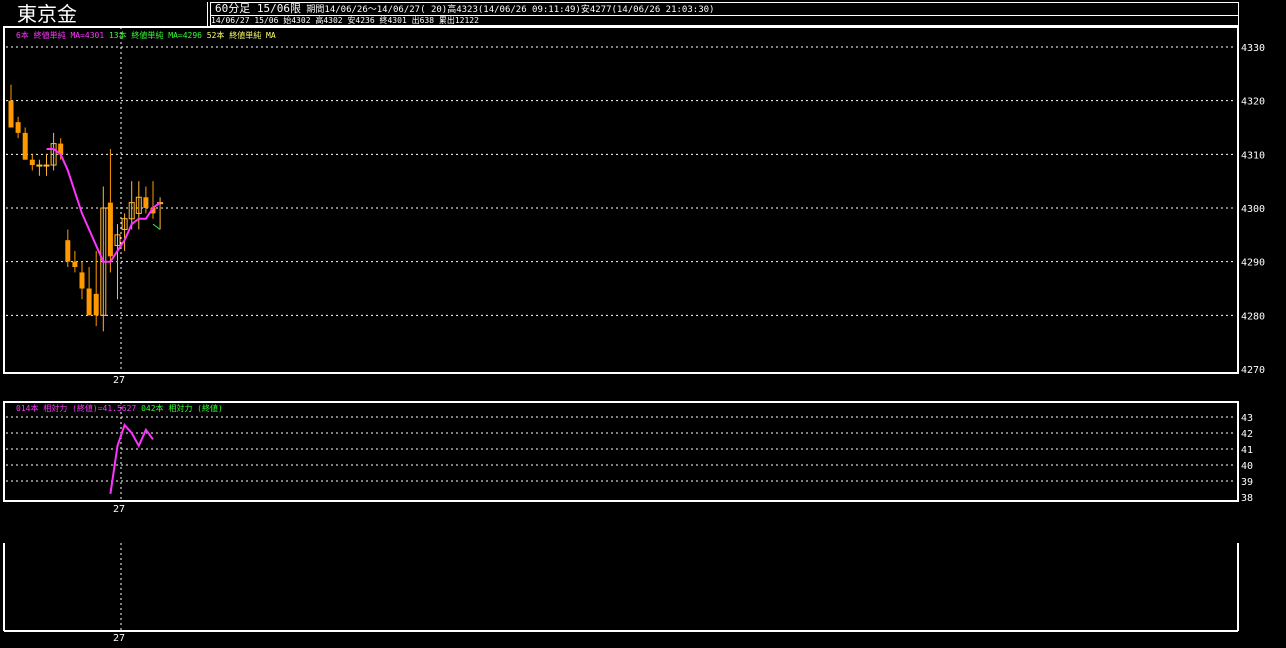 This screenshot has width=1286, height=648. I want to click on price-tick-label: 4290, so click(1253, 263).